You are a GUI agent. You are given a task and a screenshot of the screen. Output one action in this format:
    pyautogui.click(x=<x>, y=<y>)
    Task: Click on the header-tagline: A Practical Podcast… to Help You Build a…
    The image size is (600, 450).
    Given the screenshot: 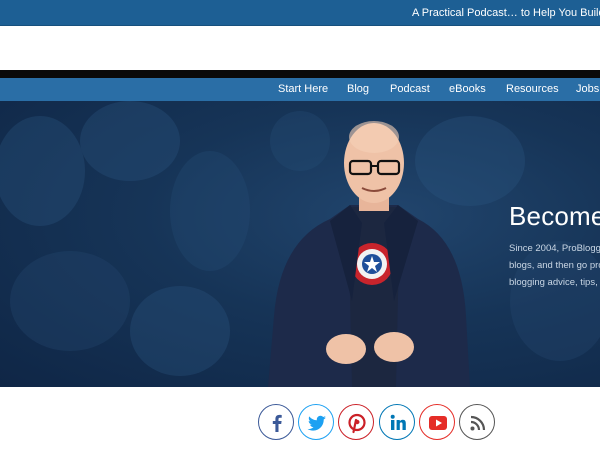 What is the action you would take?
    pyautogui.click(x=506, y=13)
    